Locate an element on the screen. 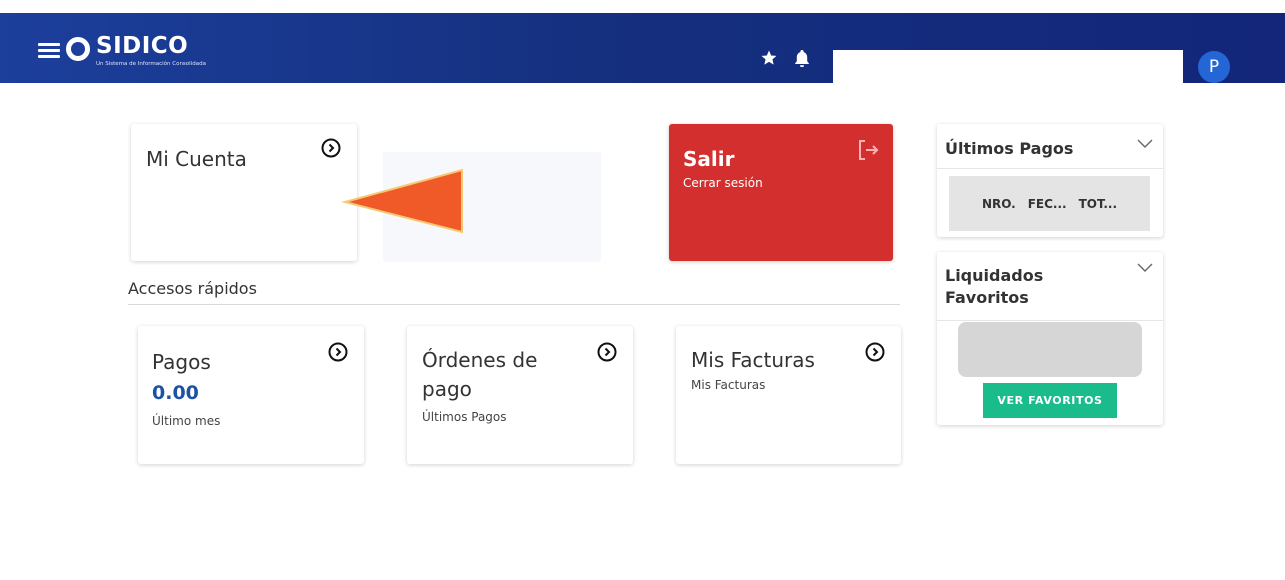  section-divider is located at coordinates (514, 304).